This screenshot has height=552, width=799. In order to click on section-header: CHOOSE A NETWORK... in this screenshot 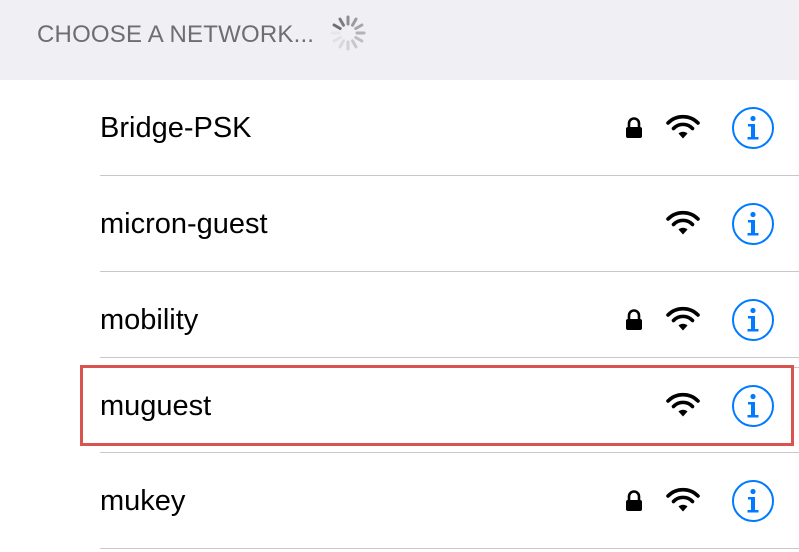, I will do `click(399, 40)`.